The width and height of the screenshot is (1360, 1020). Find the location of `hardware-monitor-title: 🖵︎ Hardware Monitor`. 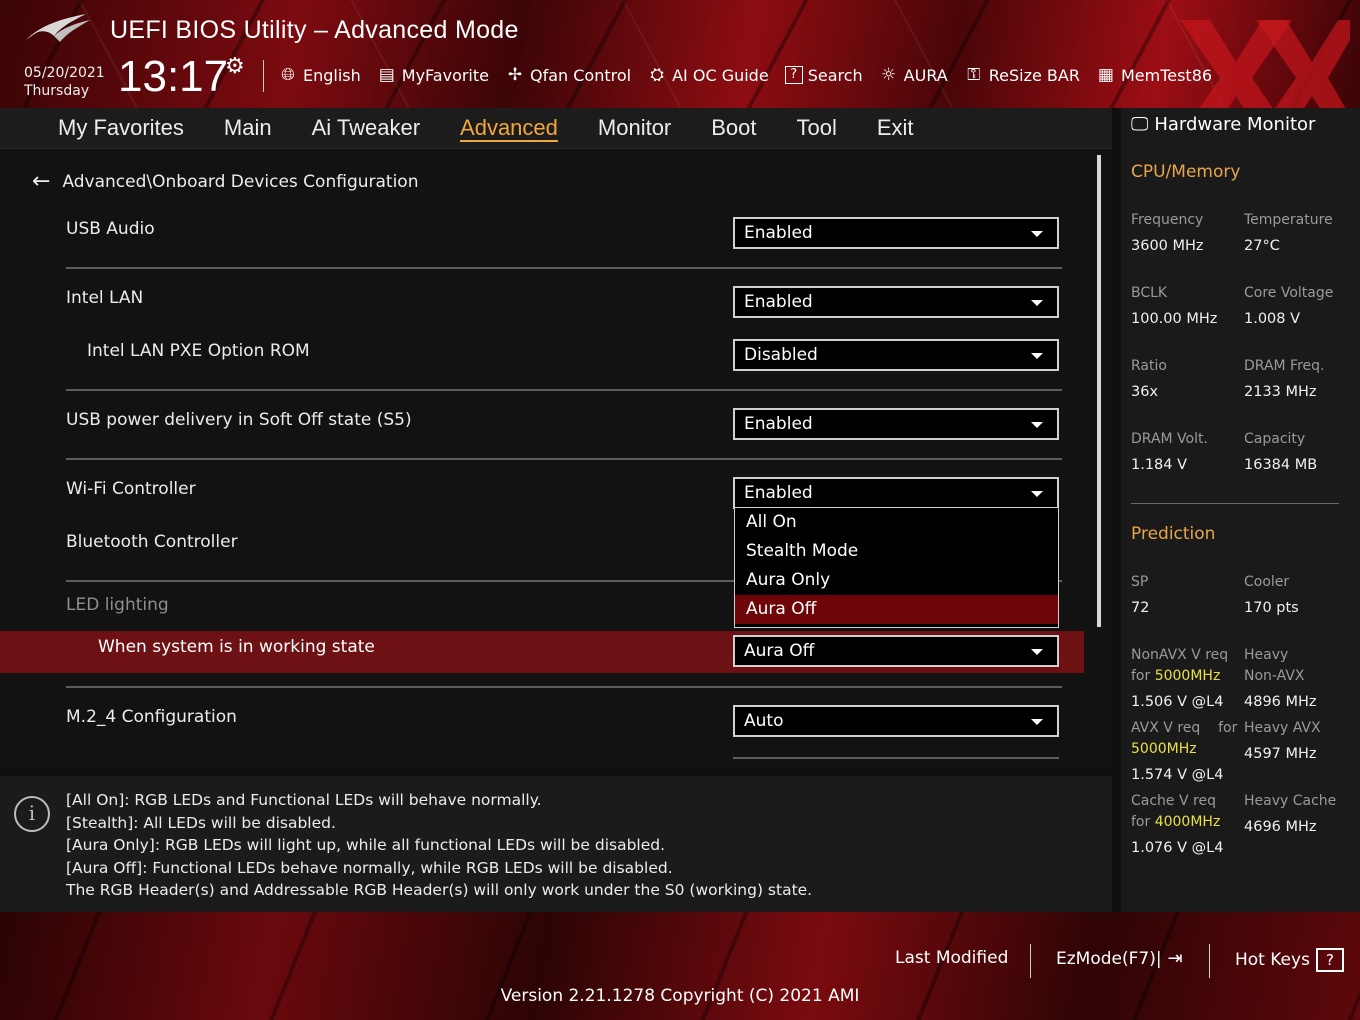

hardware-monitor-title: 🖵︎ Hardware Monitor is located at coordinates (1223, 124).